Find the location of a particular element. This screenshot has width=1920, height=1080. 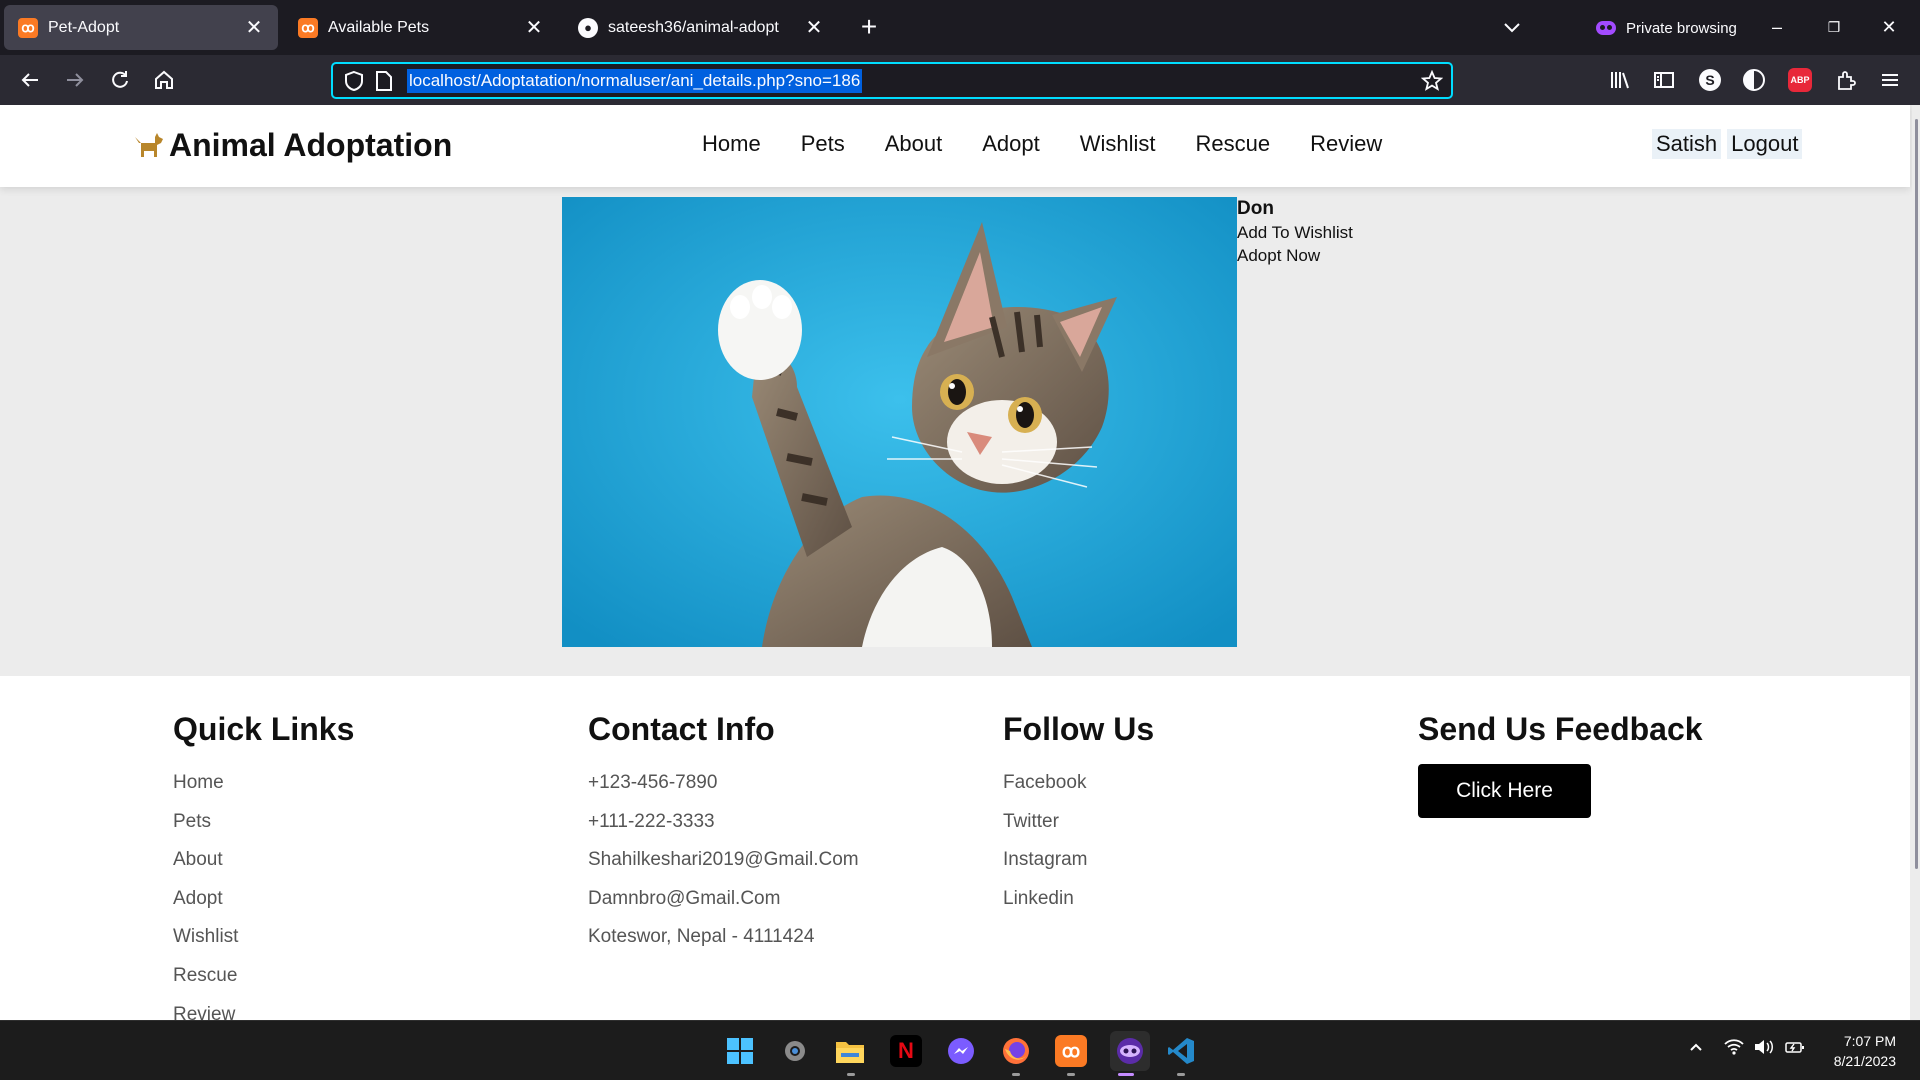

tab-label: Pet-Adopt is located at coordinates (84, 27).